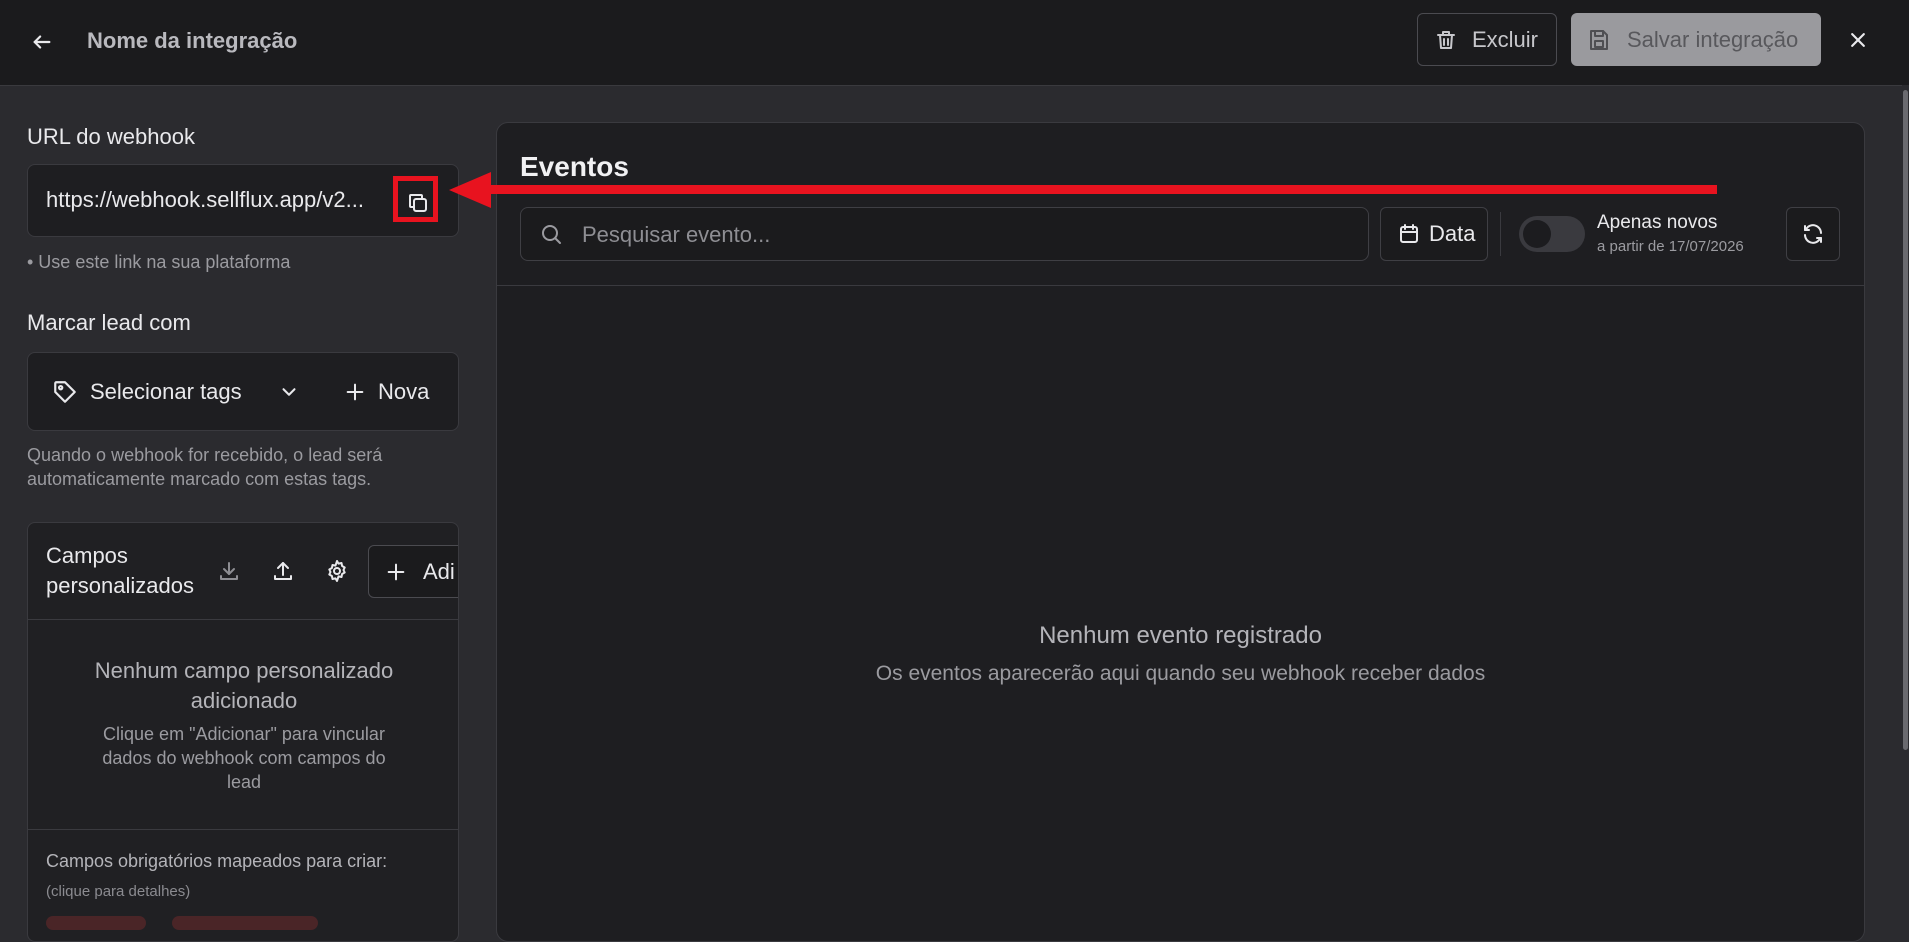 The width and height of the screenshot is (1909, 942). Describe the element at coordinates (1505, 39) in the screenshot. I see `delete-label: Excluir` at that location.